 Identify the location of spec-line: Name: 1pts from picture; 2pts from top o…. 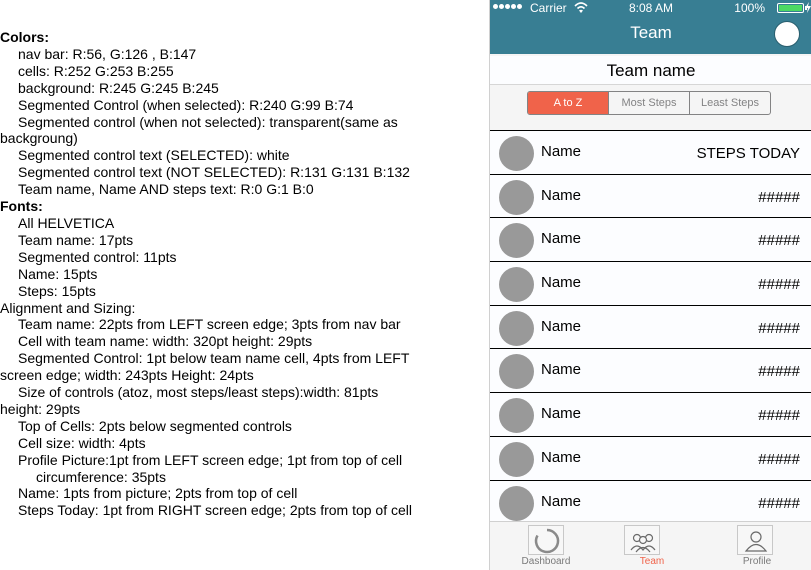
(158, 493).